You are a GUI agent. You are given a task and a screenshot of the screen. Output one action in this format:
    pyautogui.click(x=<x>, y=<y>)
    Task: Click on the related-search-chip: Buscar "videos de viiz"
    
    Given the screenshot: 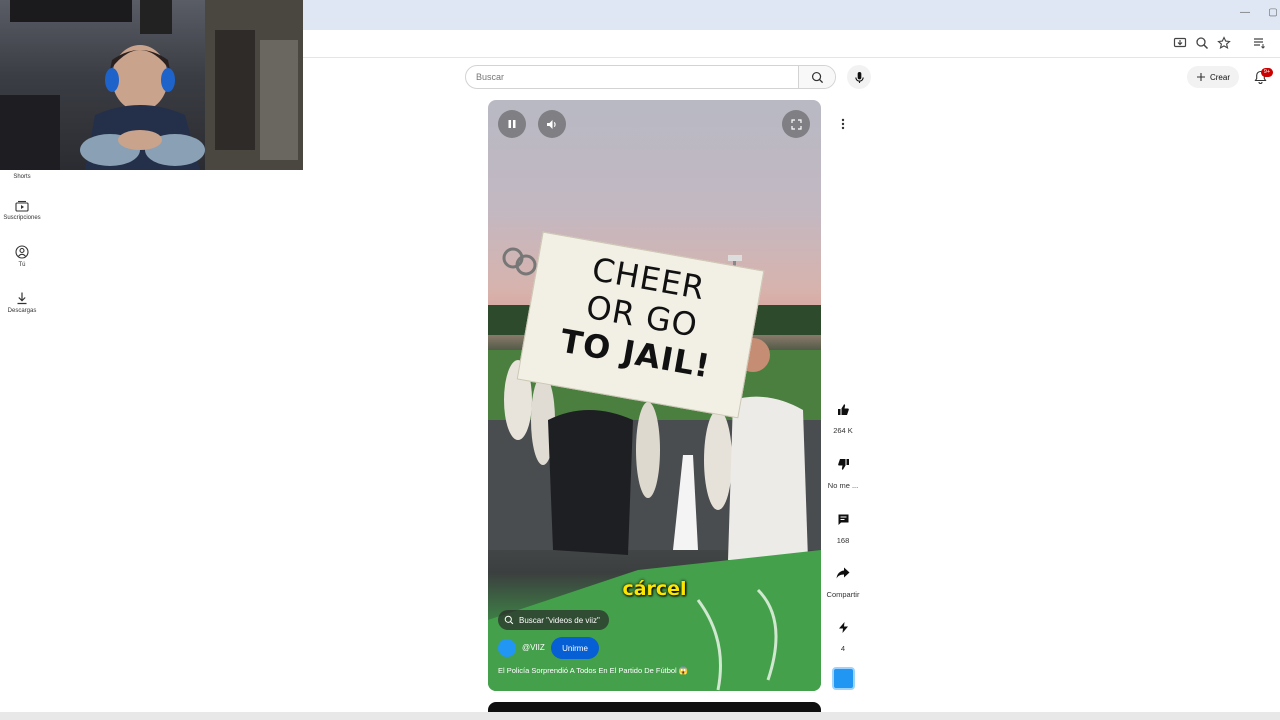 What is the action you would take?
    pyautogui.click(x=553, y=620)
    